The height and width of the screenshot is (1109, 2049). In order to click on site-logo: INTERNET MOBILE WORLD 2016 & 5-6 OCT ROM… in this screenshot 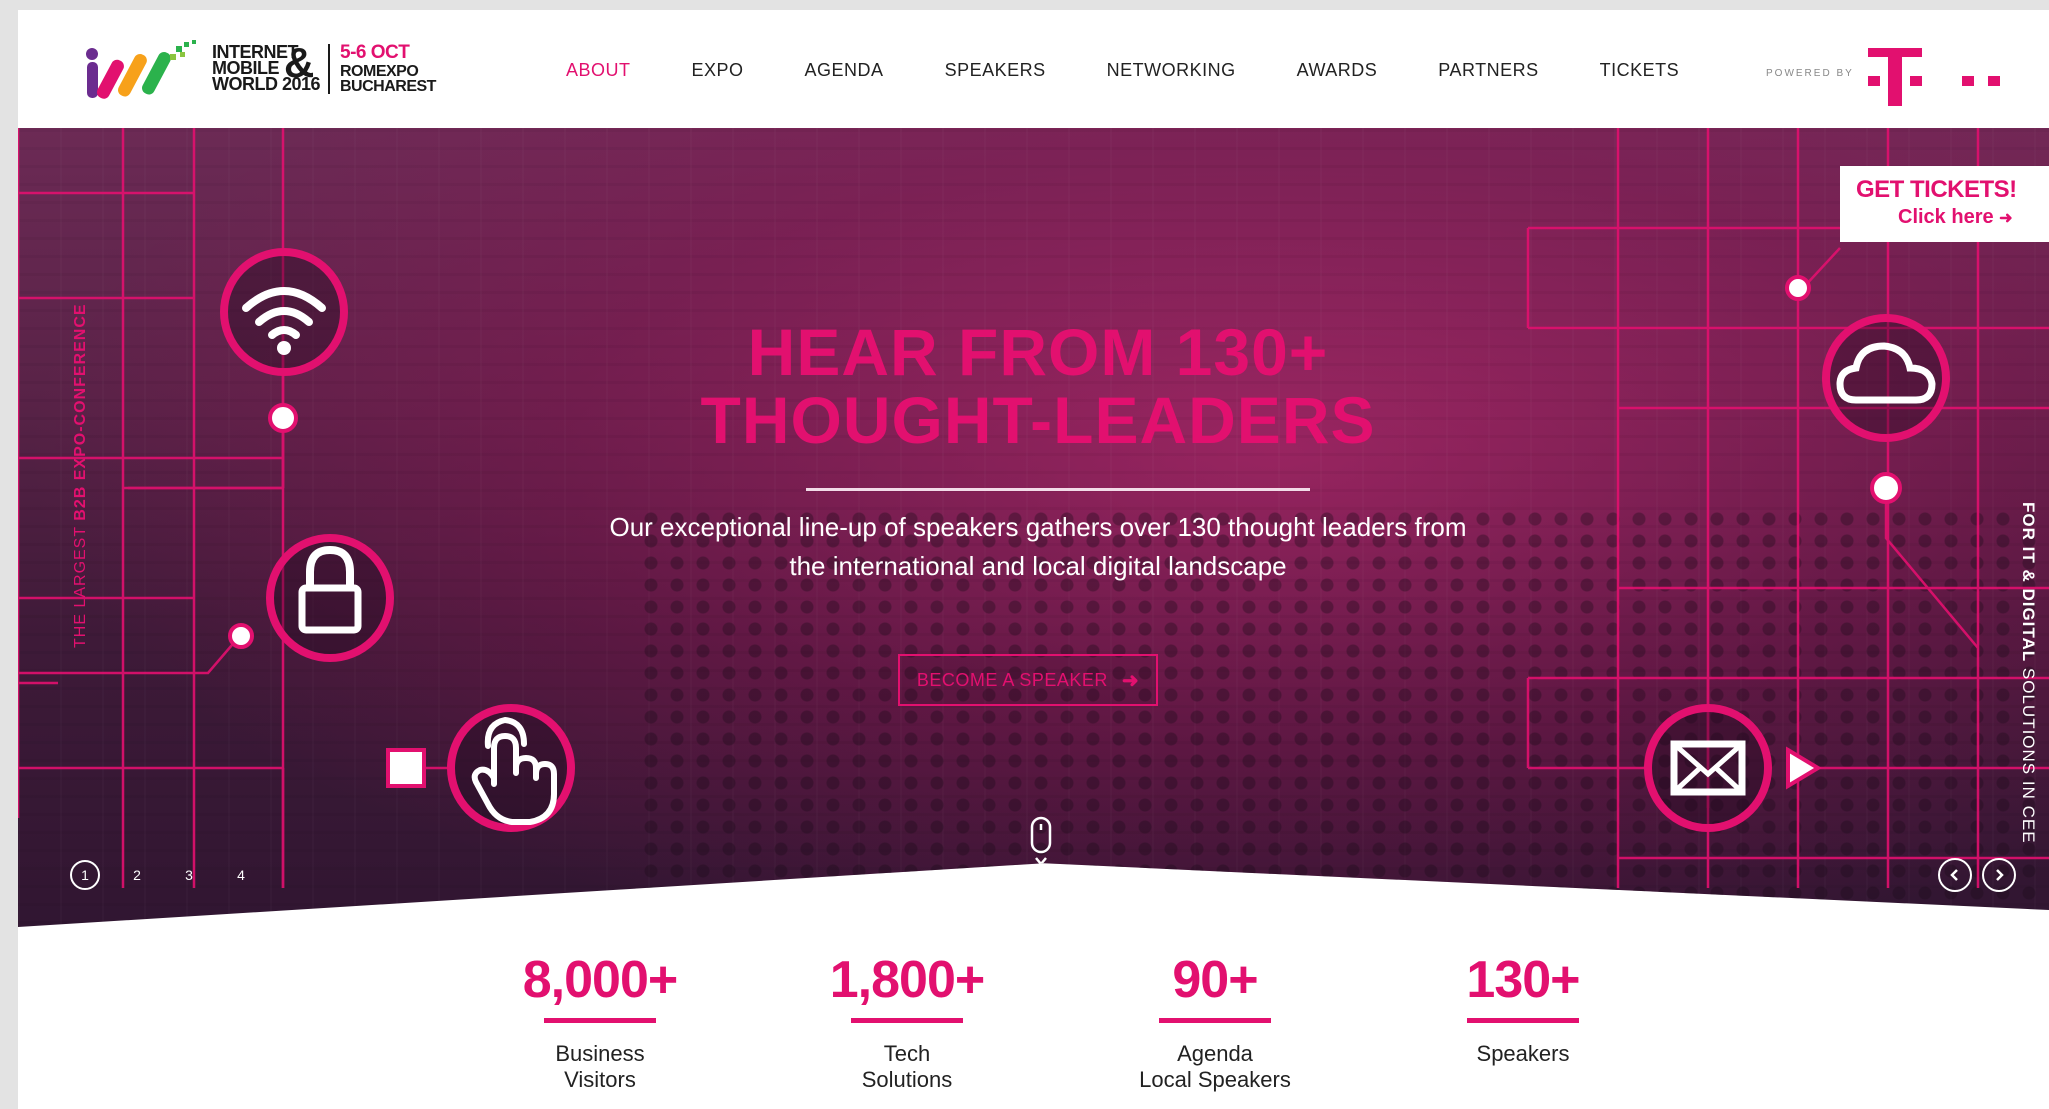, I will do `click(264, 72)`.